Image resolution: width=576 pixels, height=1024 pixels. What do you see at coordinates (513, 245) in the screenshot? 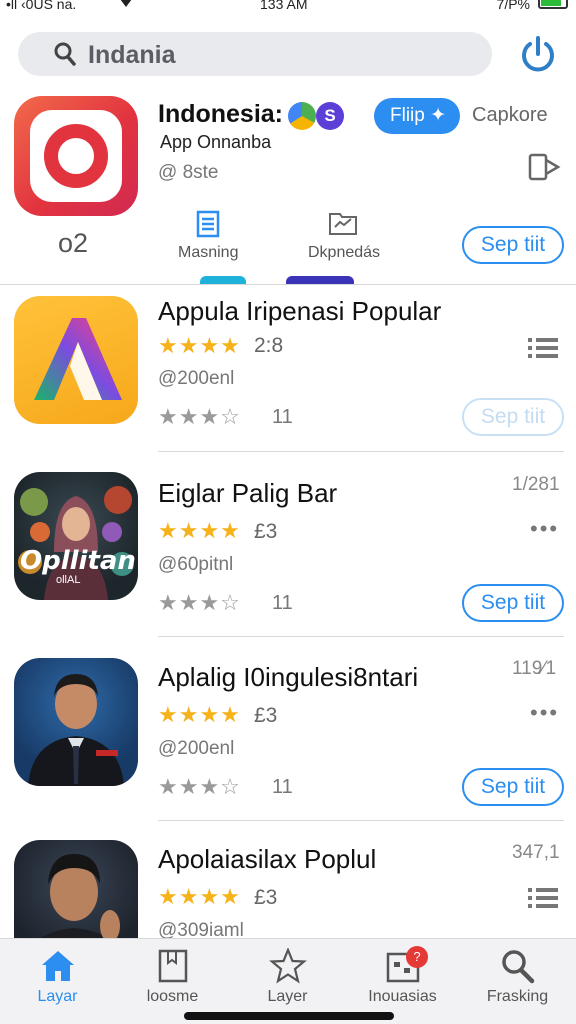
I see `featured-get-button: Sep tiit` at bounding box center [513, 245].